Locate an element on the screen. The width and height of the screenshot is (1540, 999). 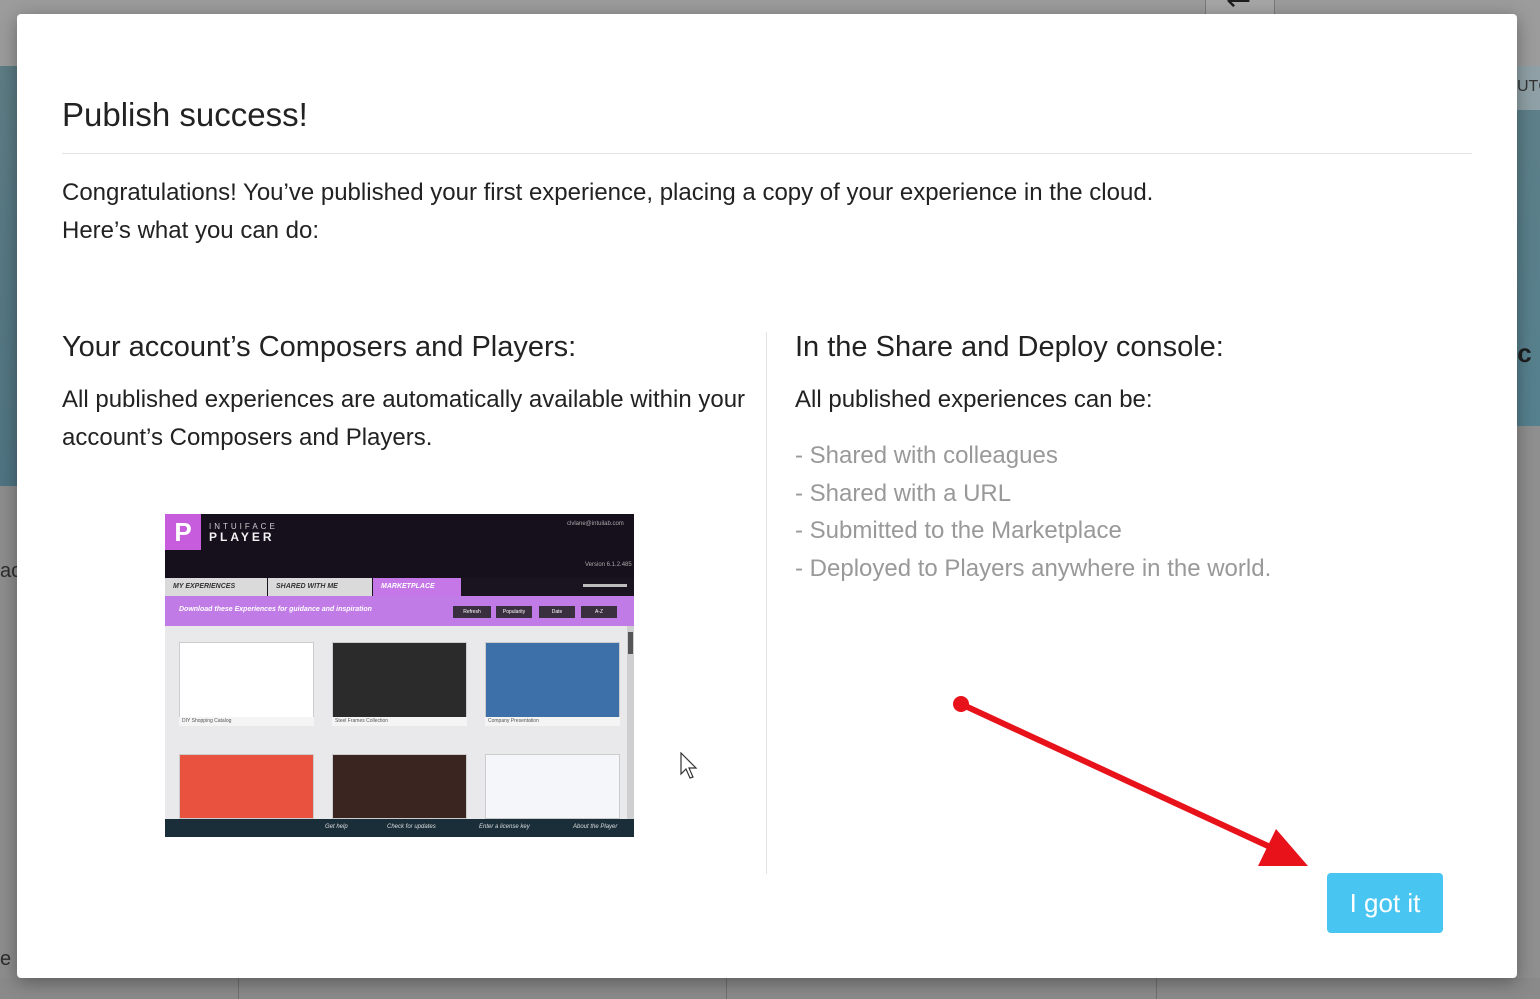
player-logo: P is located at coordinates (183, 532).